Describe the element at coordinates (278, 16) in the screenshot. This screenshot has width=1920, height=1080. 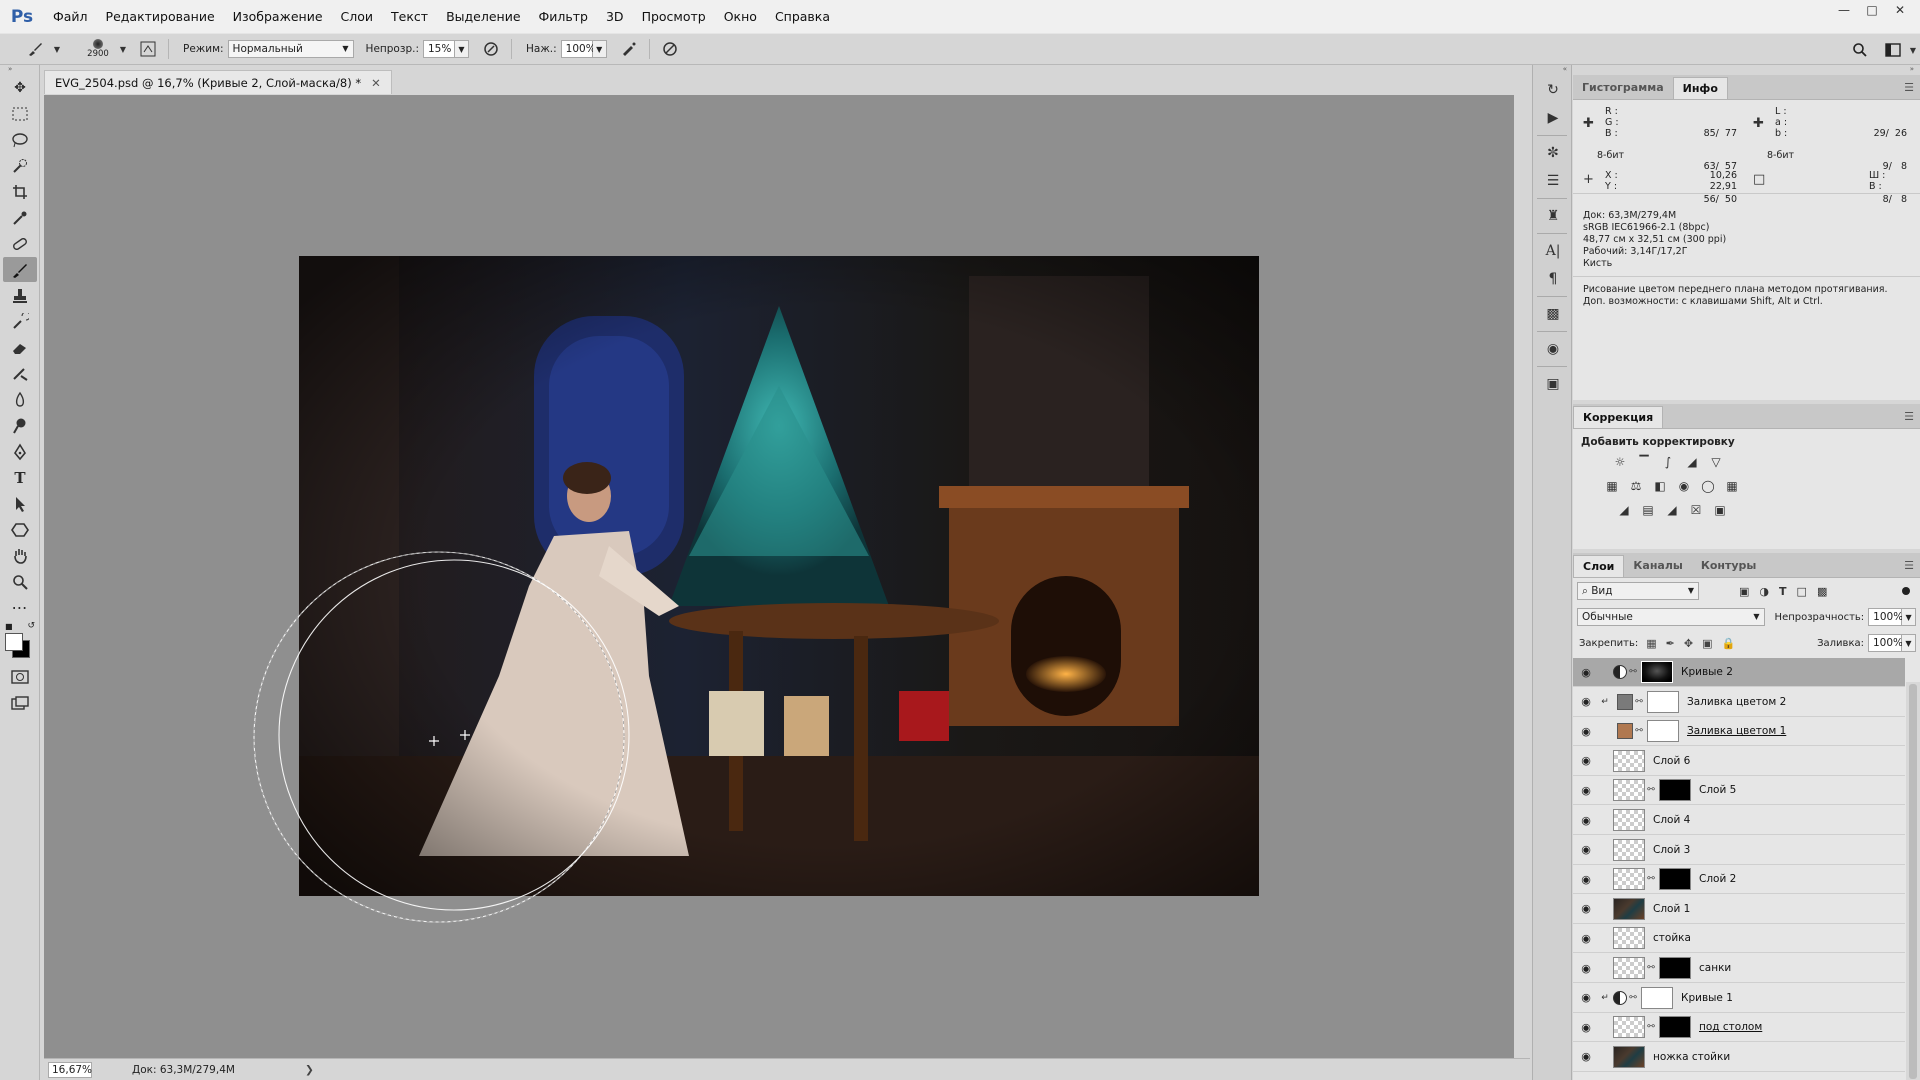
I see `menu-image: Изображение` at that location.